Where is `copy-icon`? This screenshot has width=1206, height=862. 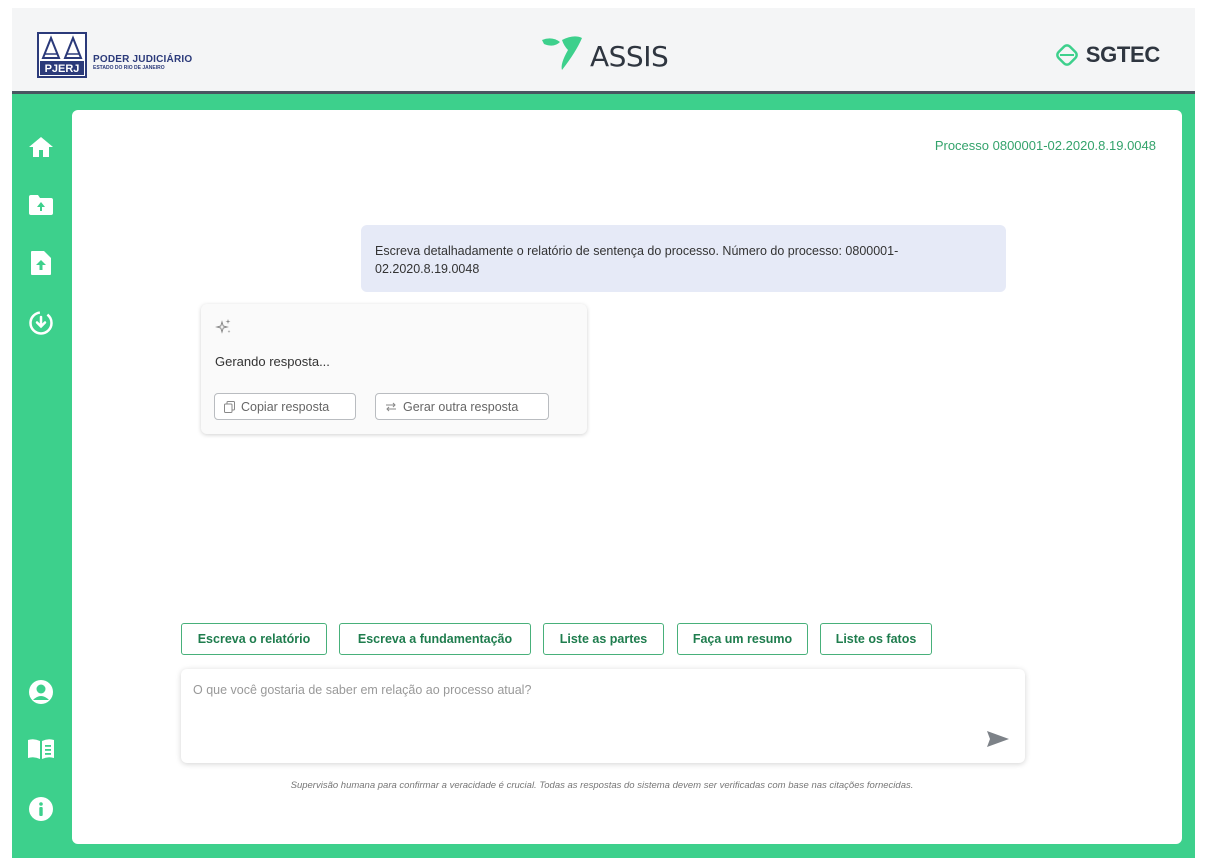
copy-icon is located at coordinates (229, 406).